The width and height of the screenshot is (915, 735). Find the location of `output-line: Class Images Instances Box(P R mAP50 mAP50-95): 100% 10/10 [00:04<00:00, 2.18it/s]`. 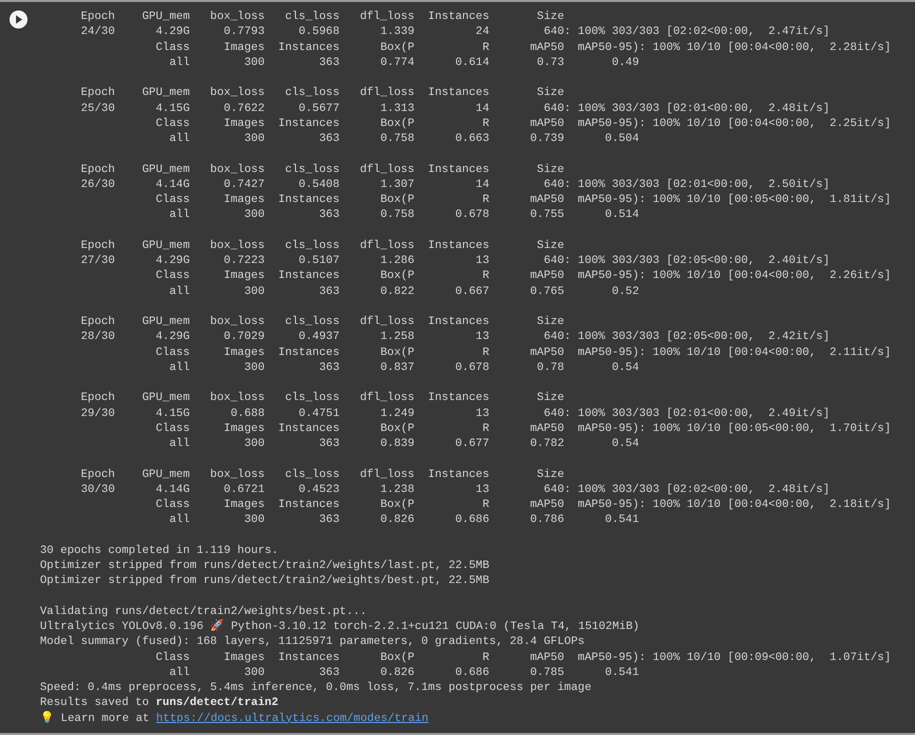

output-line: Class Images Instances Box(P R mAP50 mAP50-95): 100% 10/10 [00:04<00:00, 2.18it/s] is located at coordinates (522, 505).